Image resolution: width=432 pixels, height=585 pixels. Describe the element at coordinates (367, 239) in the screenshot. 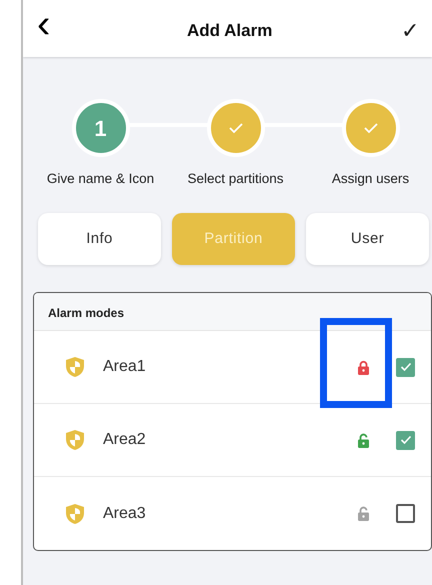

I see `tab: User` at that location.